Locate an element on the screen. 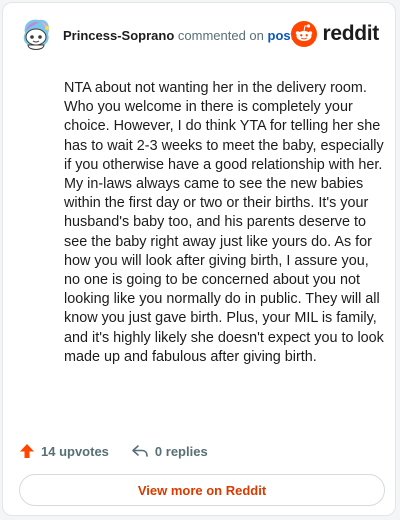 The image size is (400, 520). user-avatar is located at coordinates (36, 36).